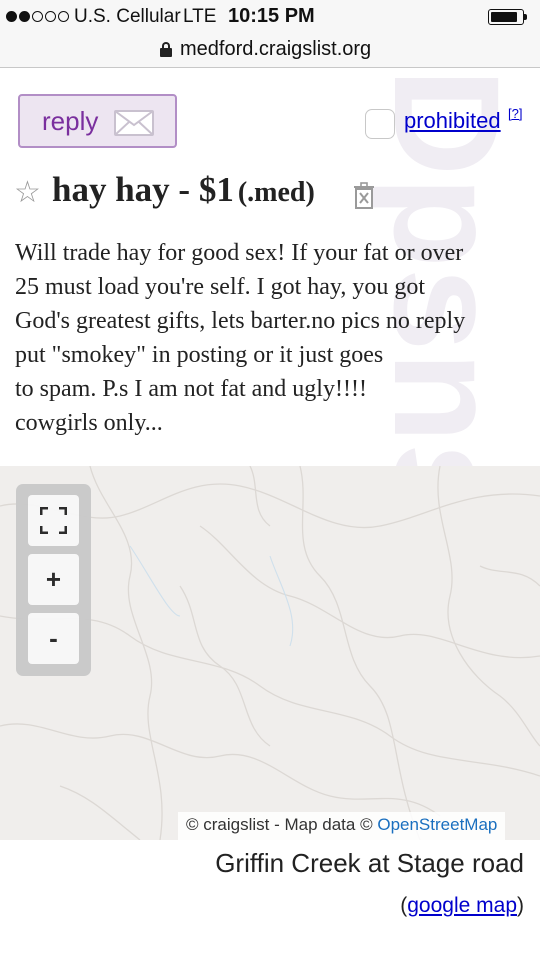  I want to click on posting-area: (.med), so click(276, 192).